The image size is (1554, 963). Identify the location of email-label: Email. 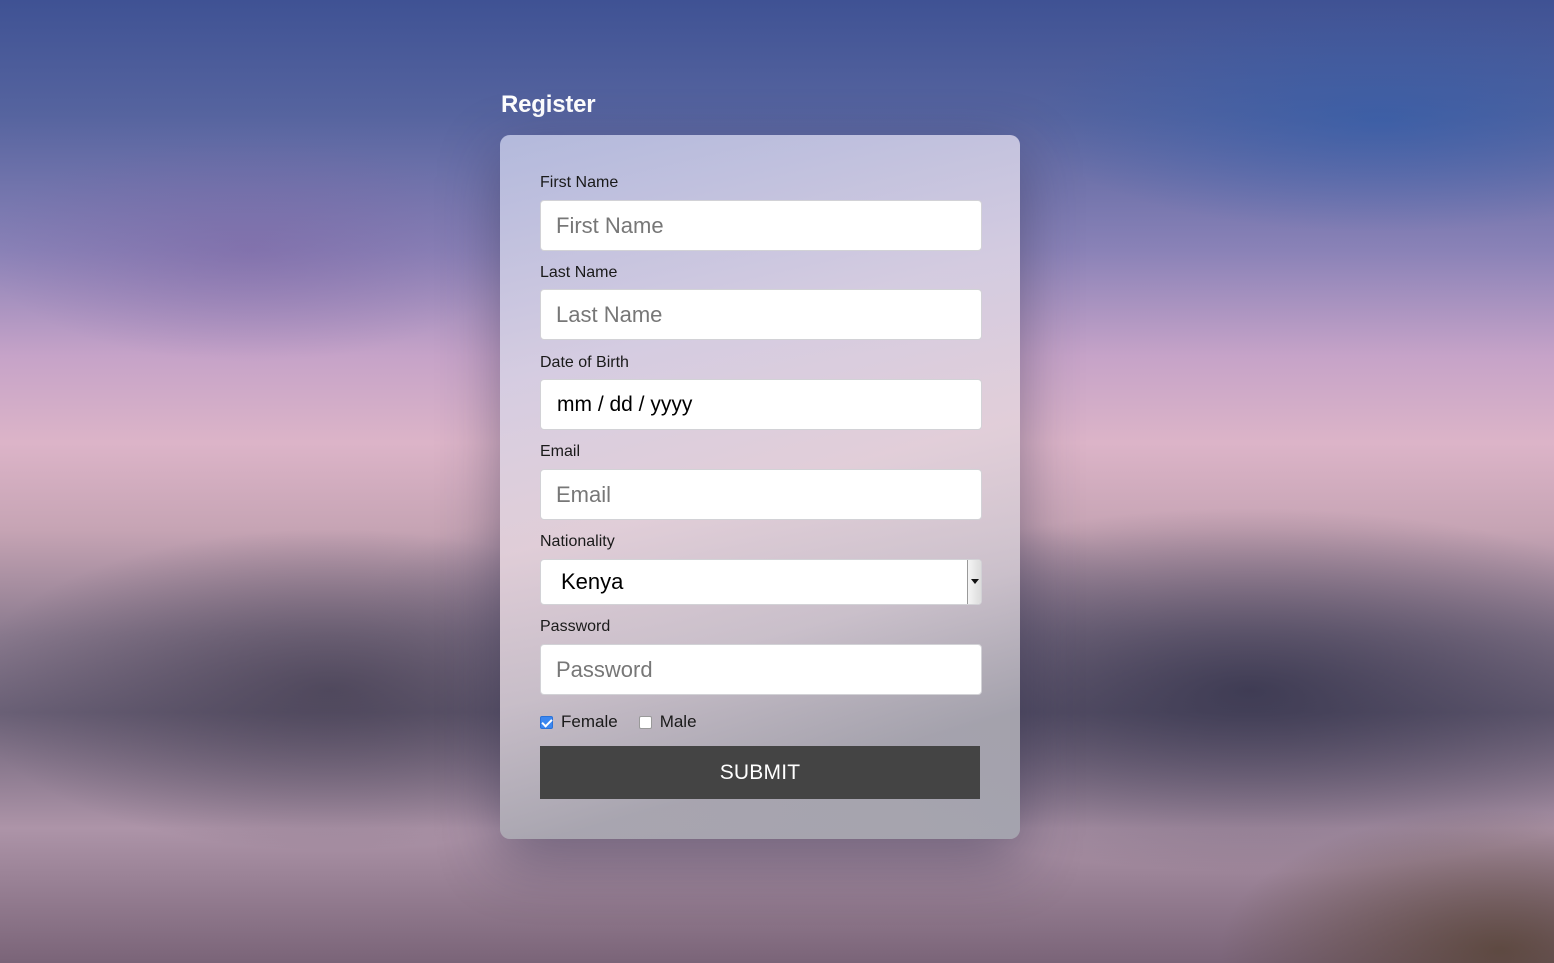
(560, 451).